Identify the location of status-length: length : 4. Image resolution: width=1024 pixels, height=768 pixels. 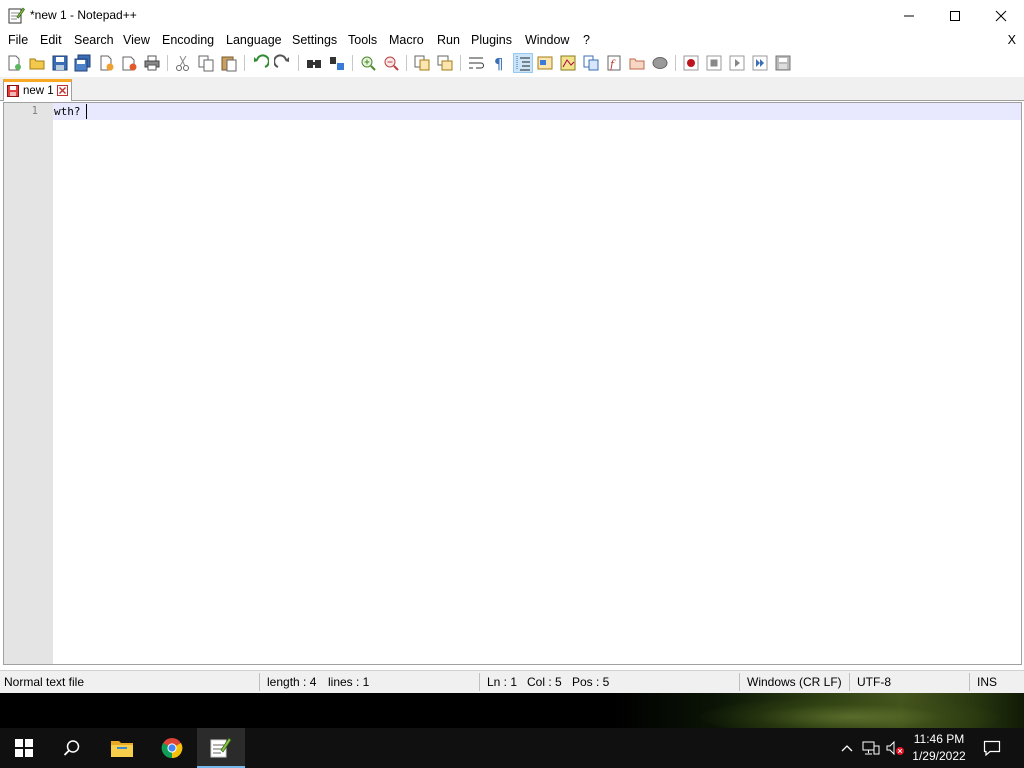
(292, 682).